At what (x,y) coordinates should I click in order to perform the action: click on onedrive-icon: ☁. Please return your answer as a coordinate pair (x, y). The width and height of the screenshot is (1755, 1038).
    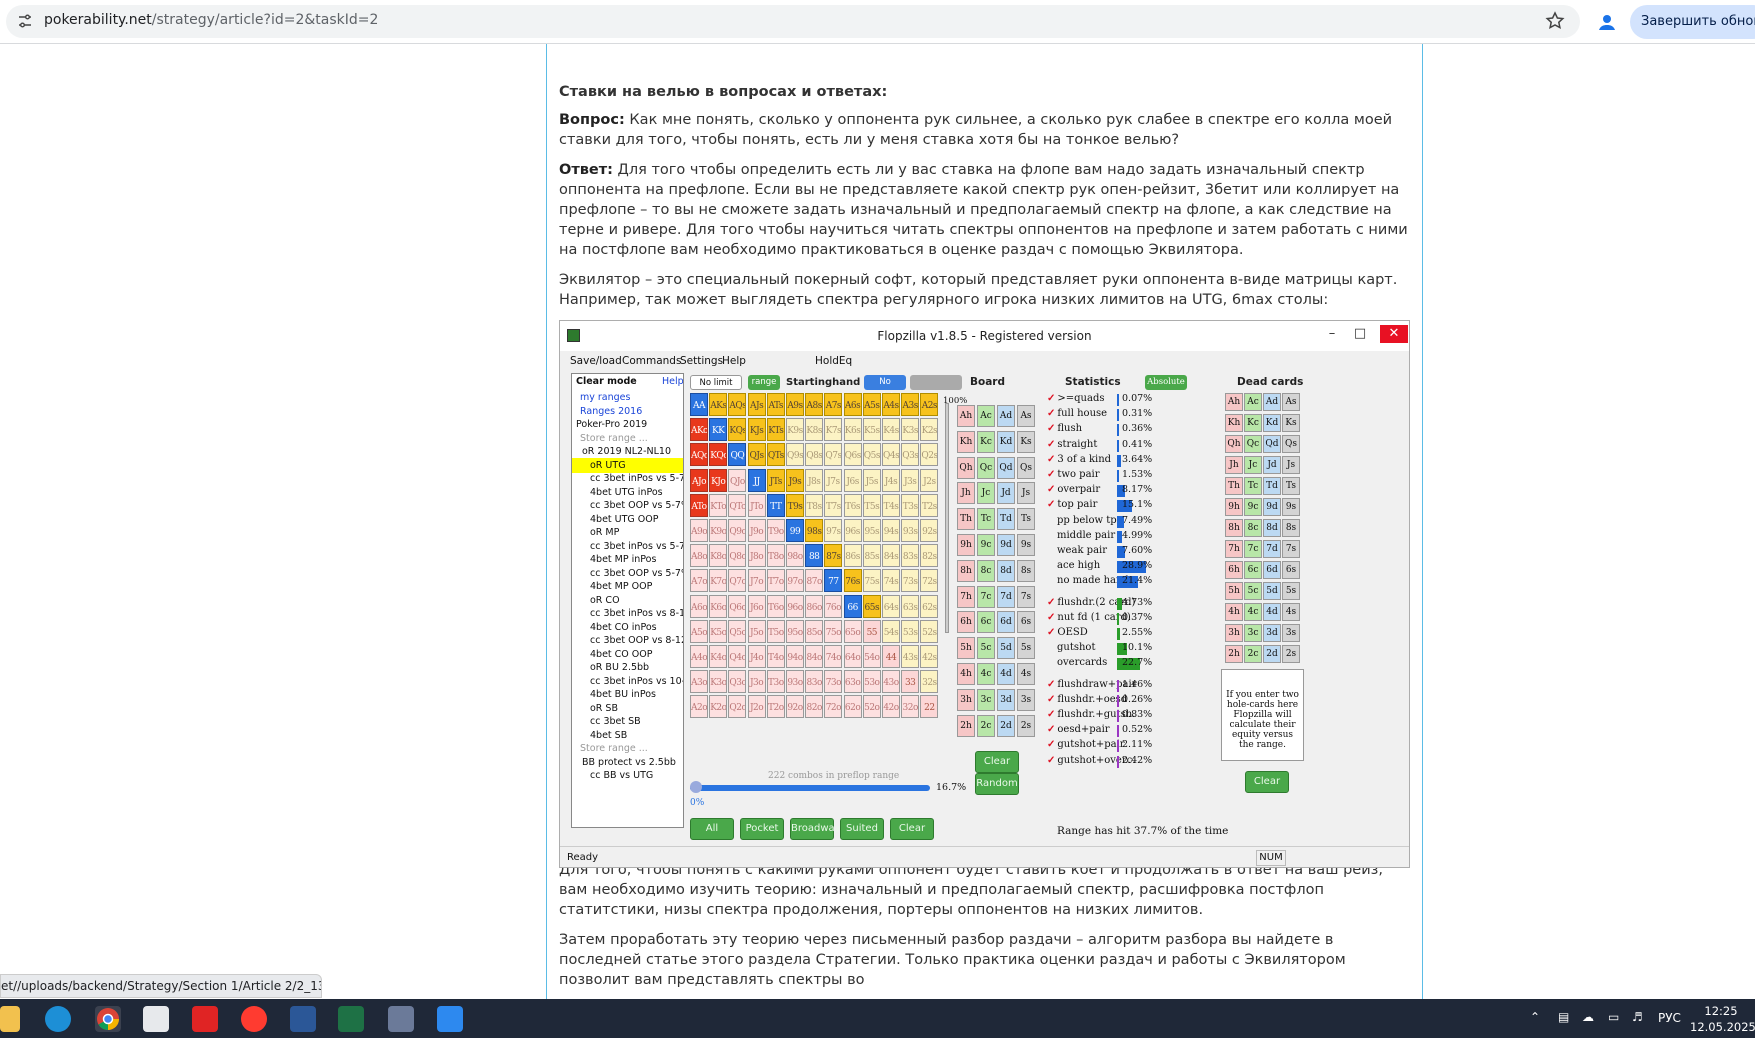
    Looking at the image, I should click on (1588, 1017).